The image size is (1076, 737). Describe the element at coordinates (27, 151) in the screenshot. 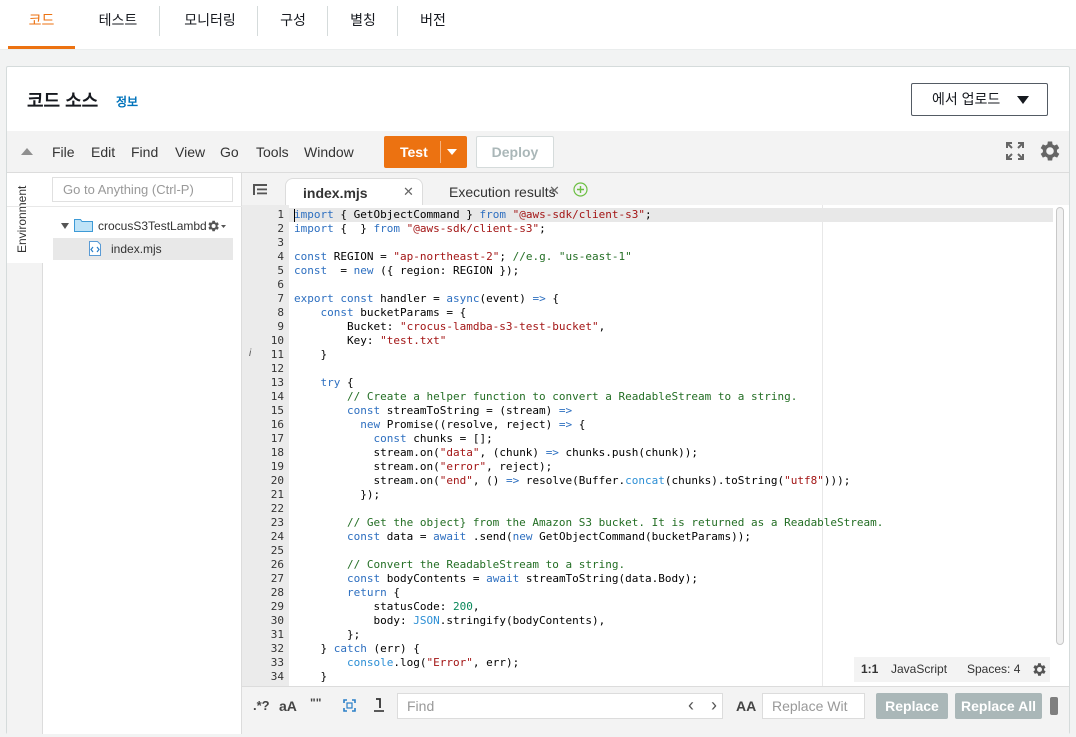

I see `collapse-menu-icon` at that location.